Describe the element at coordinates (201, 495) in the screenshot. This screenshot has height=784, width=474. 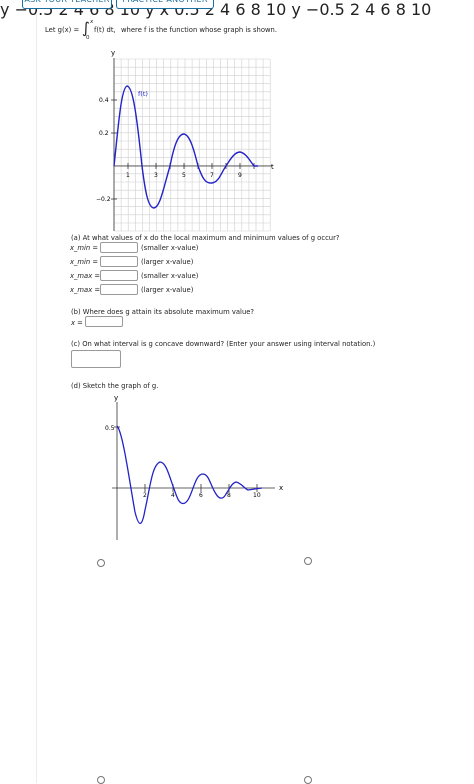
I see `option-1-x-tick-6: 6` at that location.